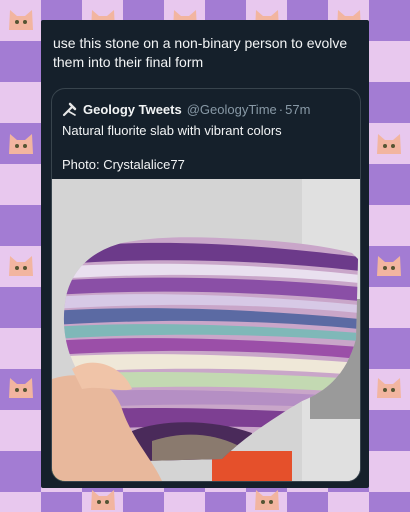 This screenshot has width=410, height=512. What do you see at coordinates (232, 109) in the screenshot?
I see `account-handle: @GeologyTime` at bounding box center [232, 109].